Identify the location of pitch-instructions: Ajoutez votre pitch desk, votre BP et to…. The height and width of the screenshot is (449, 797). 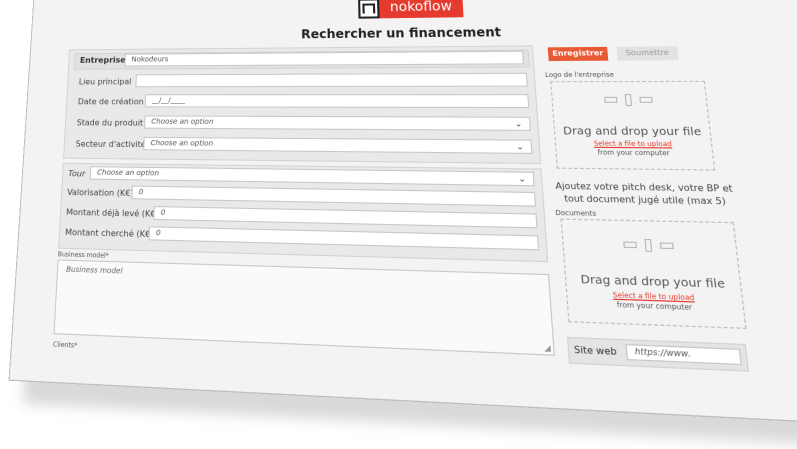
(645, 194).